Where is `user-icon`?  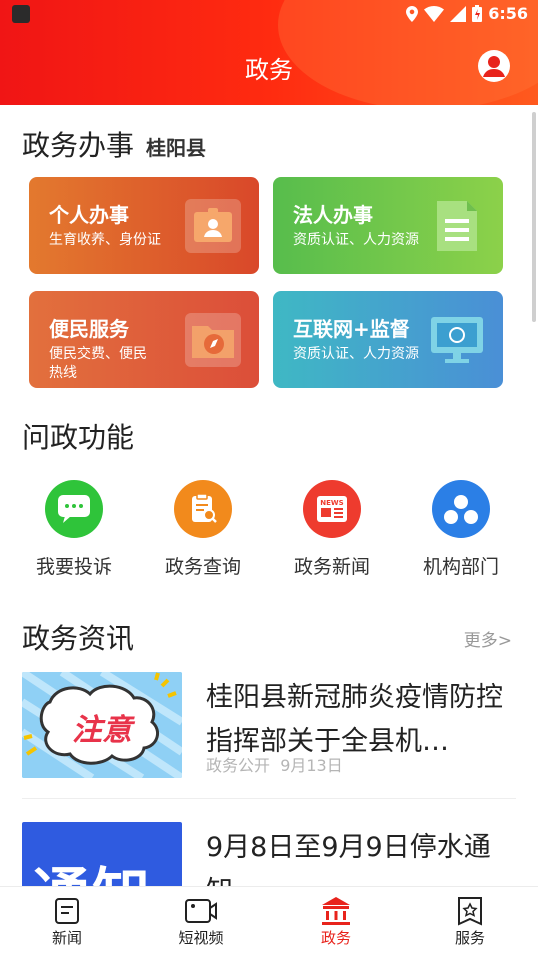
user-icon is located at coordinates (494, 66).